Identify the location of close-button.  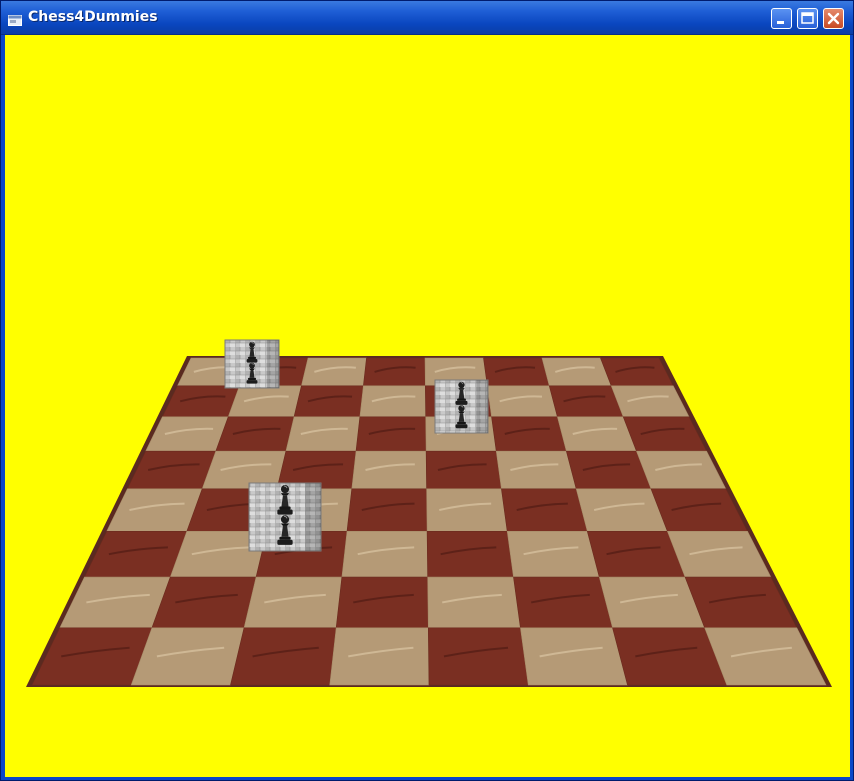
(833, 18).